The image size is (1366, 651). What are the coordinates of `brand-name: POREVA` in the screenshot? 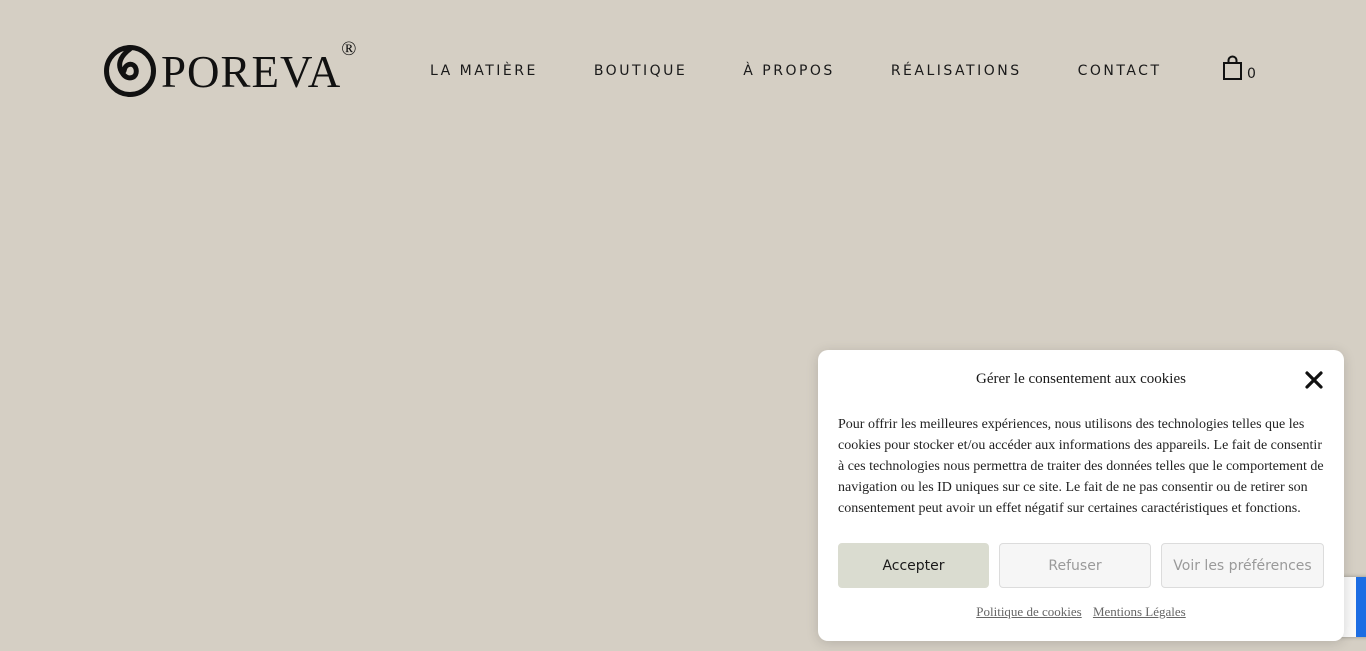 It's located at (251, 71).